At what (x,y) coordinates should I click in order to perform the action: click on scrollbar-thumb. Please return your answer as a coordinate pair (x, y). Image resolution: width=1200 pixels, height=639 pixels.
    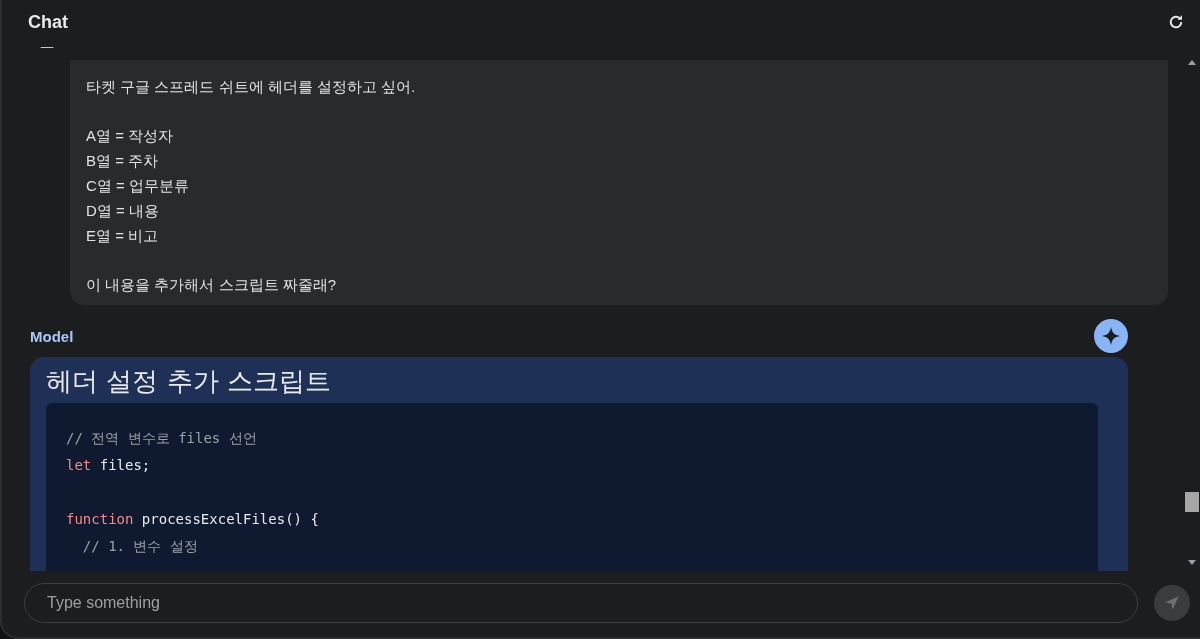
    Looking at the image, I should click on (1192, 502).